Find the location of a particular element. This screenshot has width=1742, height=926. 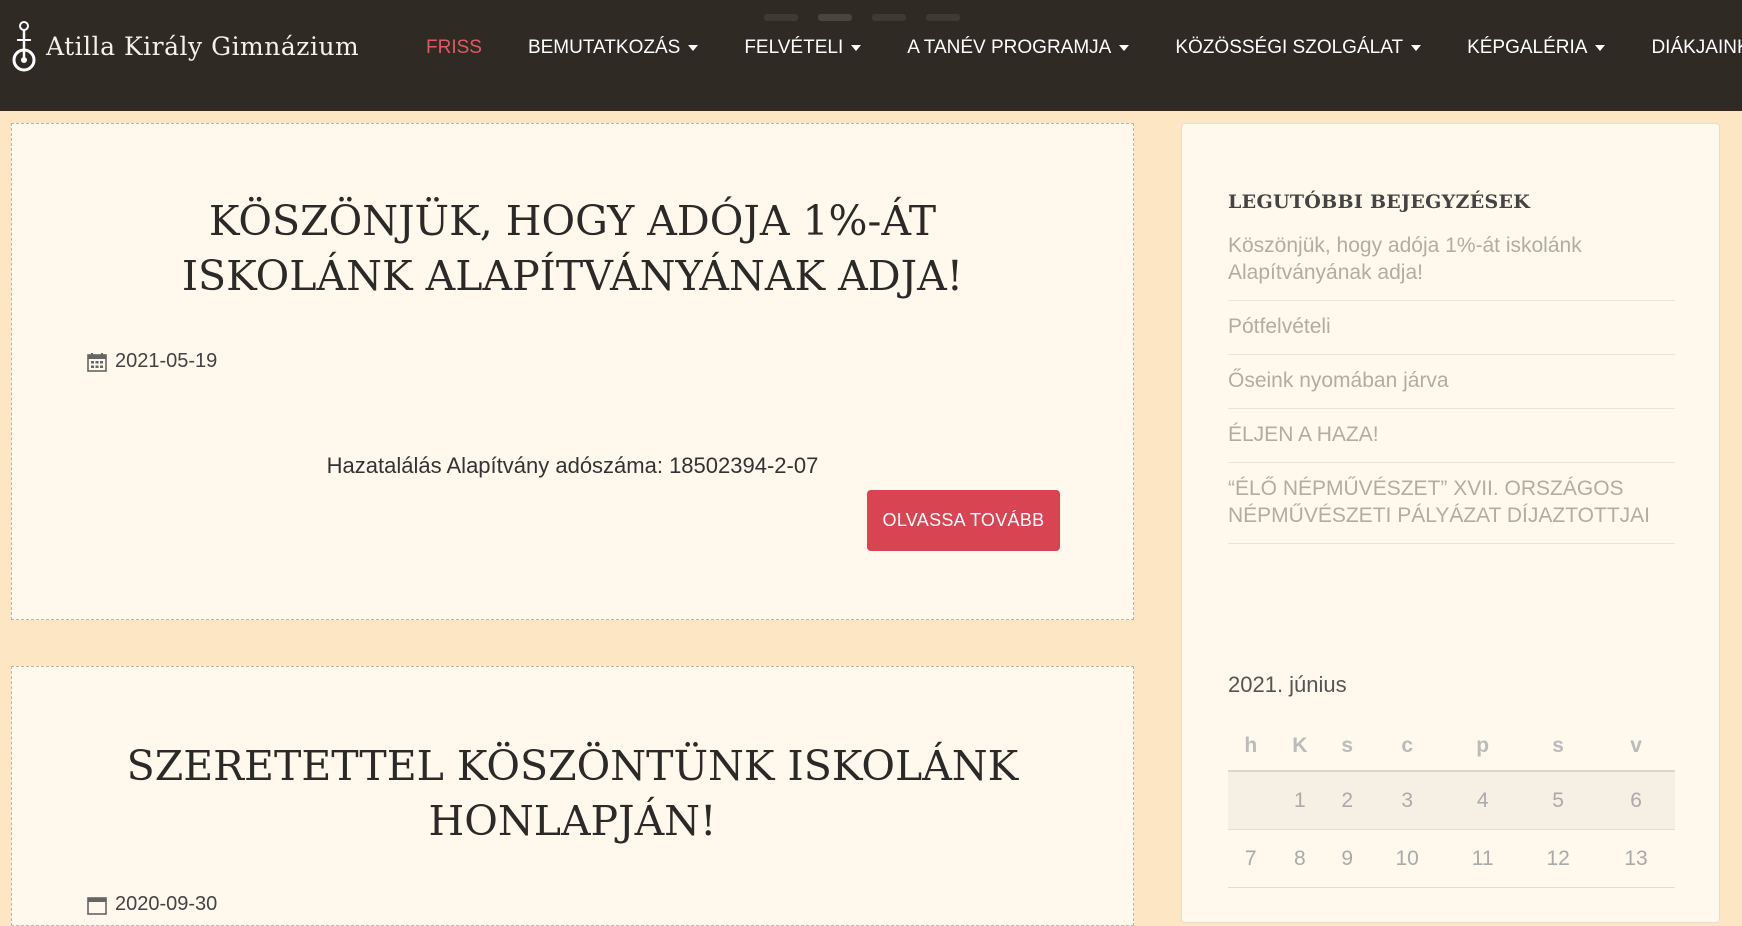

nav-item-label: DIÁKJAINK is located at coordinates (1696, 47).